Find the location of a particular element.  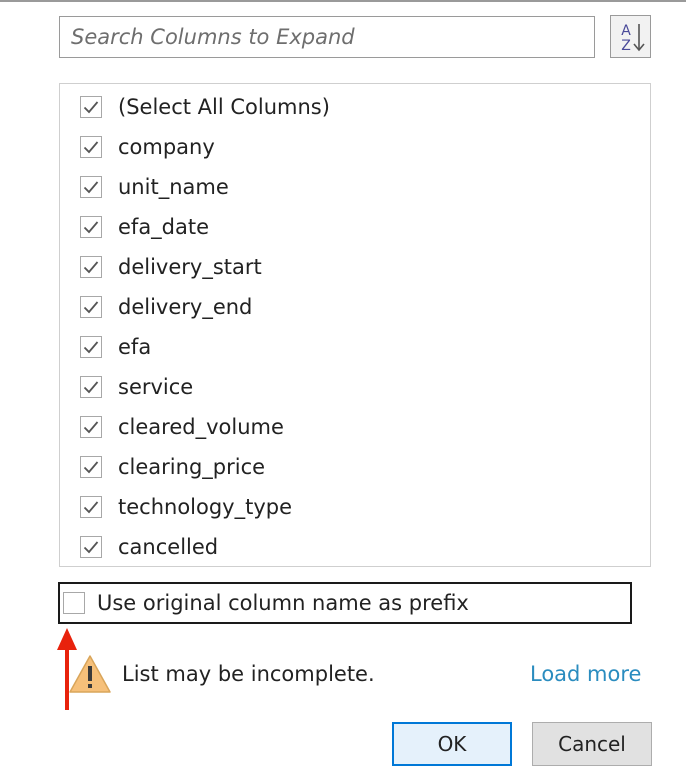

column-list-item: efa is located at coordinates (115, 347).